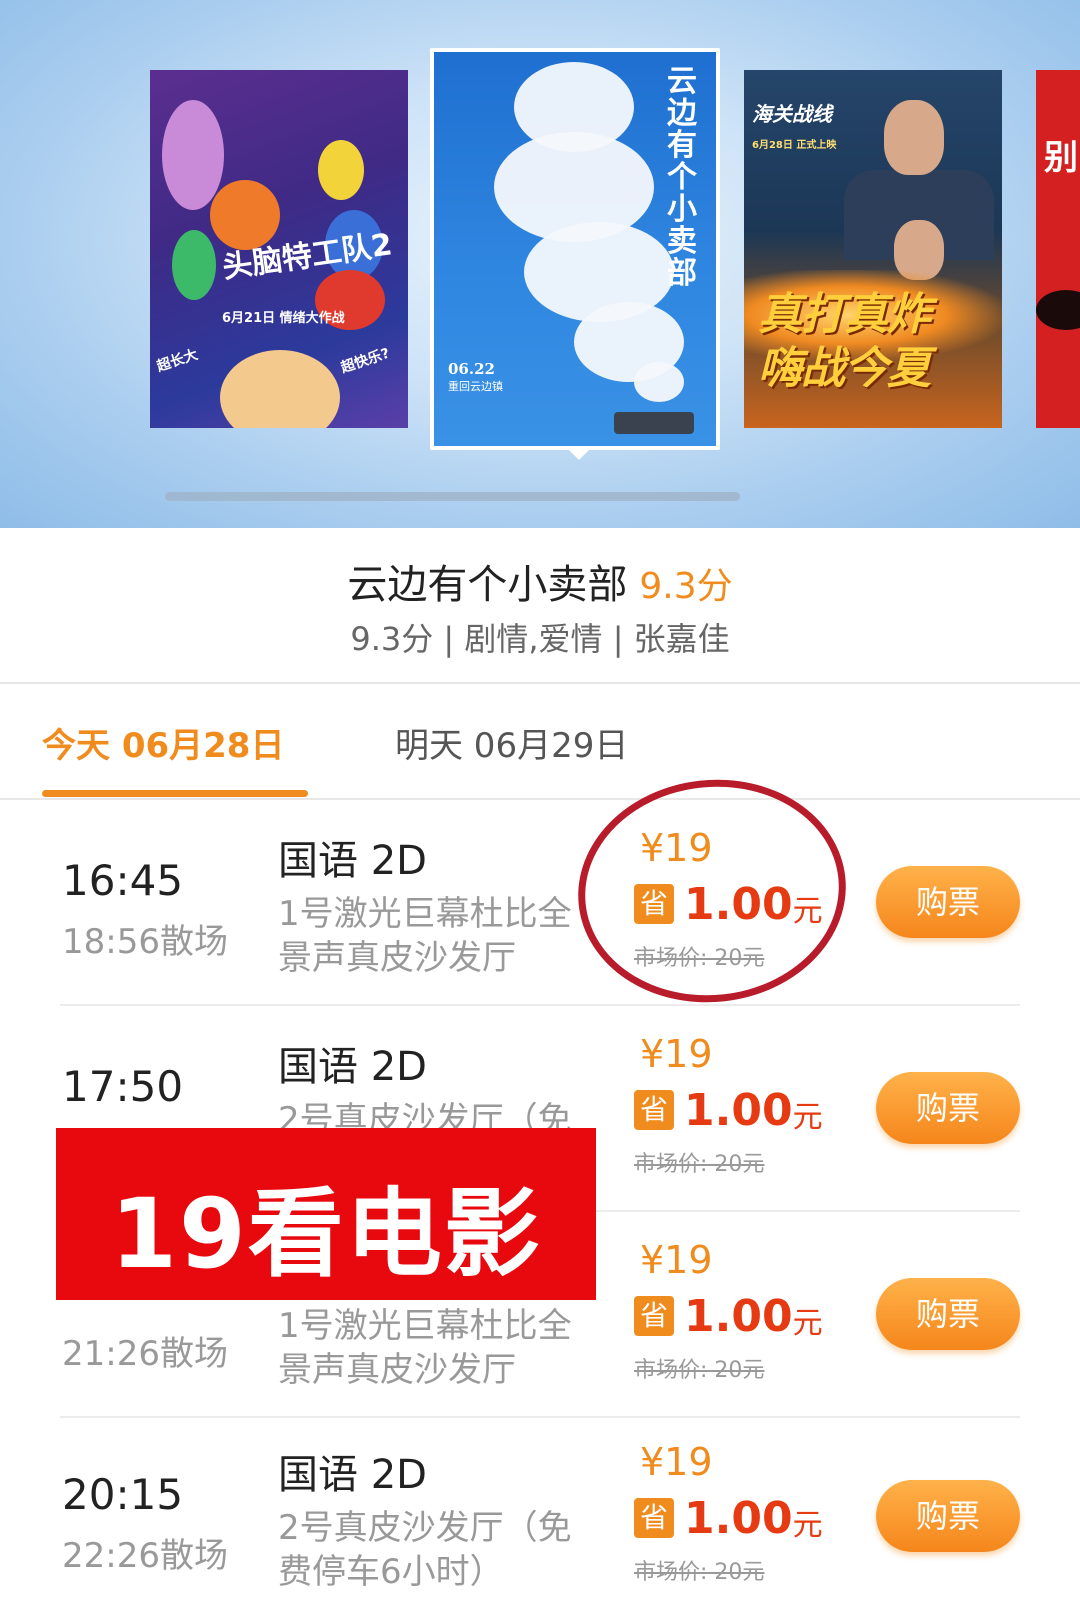 The height and width of the screenshot is (1620, 1080). I want to click on start-time: 20:15, so click(123, 1494).